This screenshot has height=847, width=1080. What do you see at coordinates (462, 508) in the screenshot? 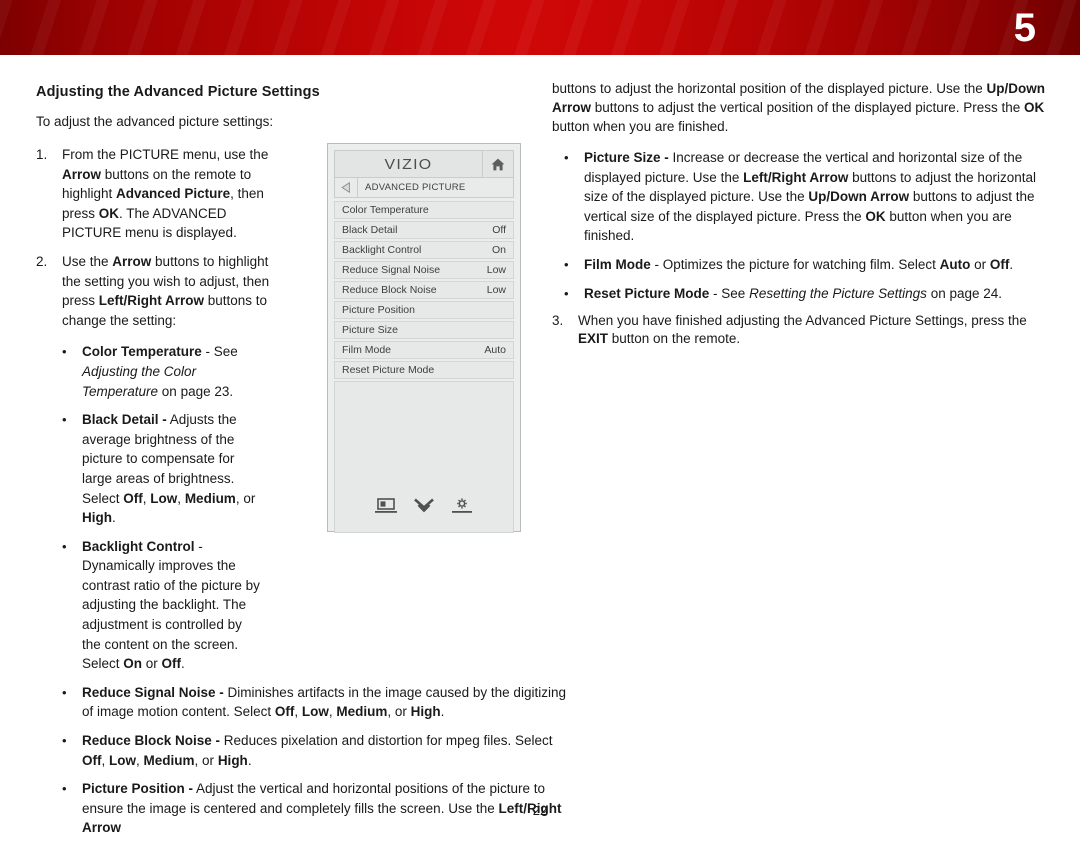
I see `brightness-gear-icon` at bounding box center [462, 508].